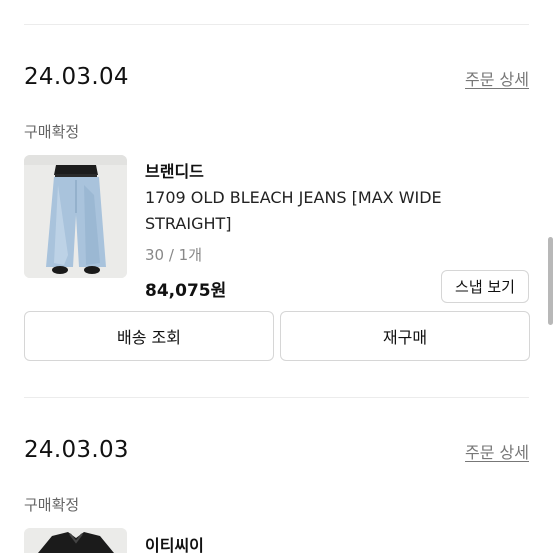 The image size is (553, 556). What do you see at coordinates (405, 336) in the screenshot?
I see `rebuy-button: 재구매` at bounding box center [405, 336].